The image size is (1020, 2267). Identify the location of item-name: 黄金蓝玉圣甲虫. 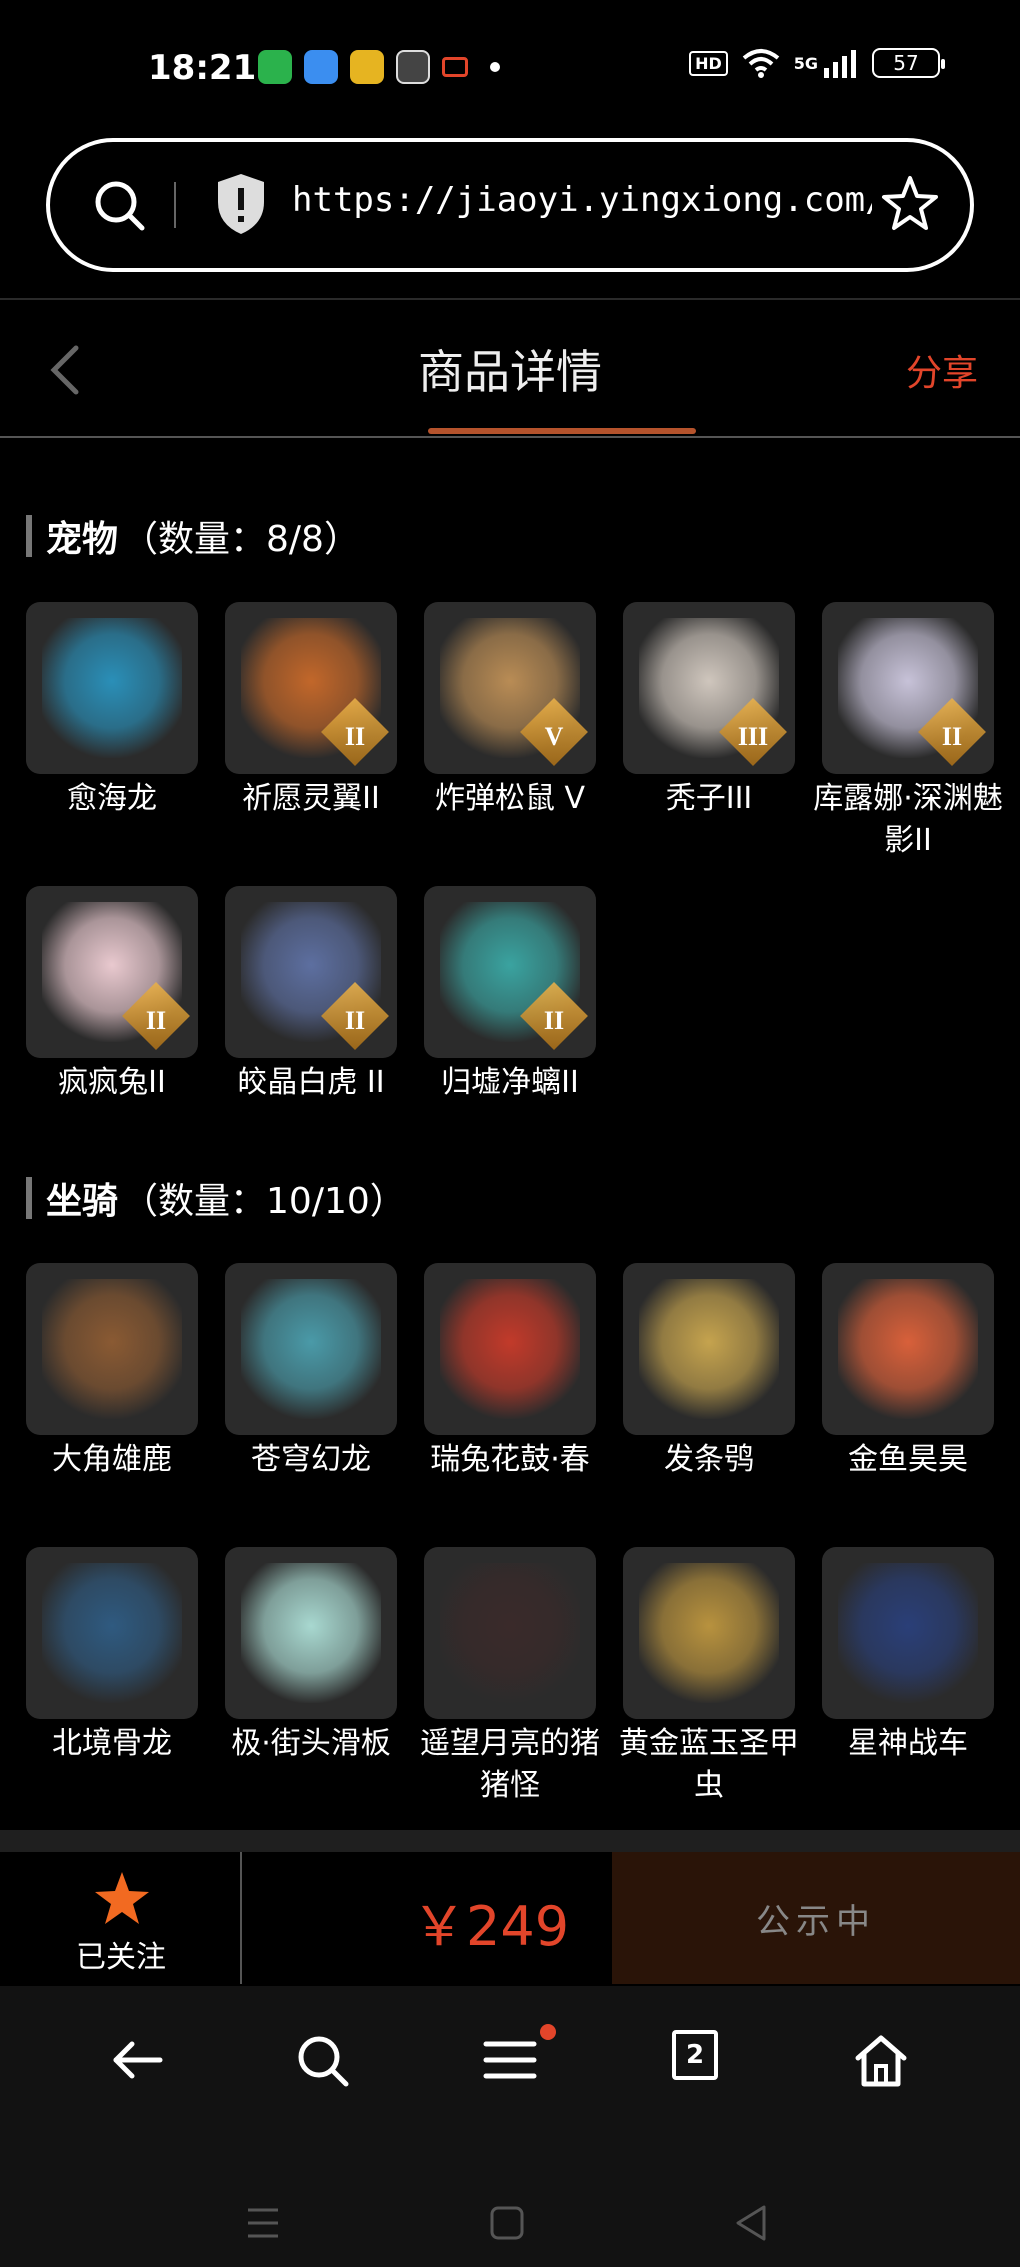
(709, 1764).